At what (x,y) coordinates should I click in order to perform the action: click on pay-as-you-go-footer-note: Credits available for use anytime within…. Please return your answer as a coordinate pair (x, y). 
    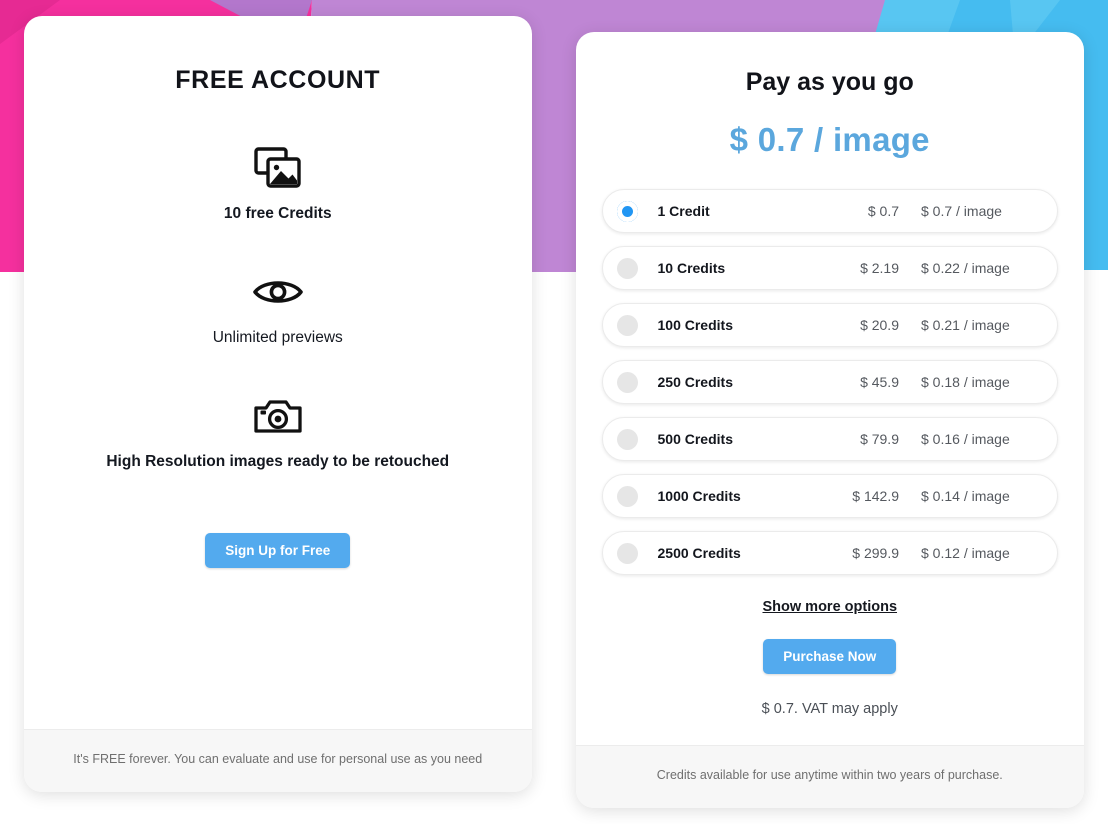
    Looking at the image, I should click on (829, 775).